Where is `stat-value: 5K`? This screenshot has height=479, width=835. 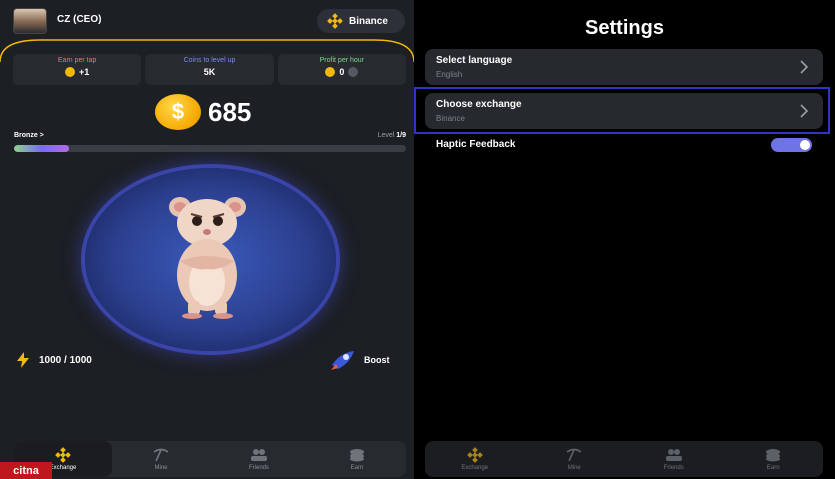 stat-value: 5K is located at coordinates (209, 72).